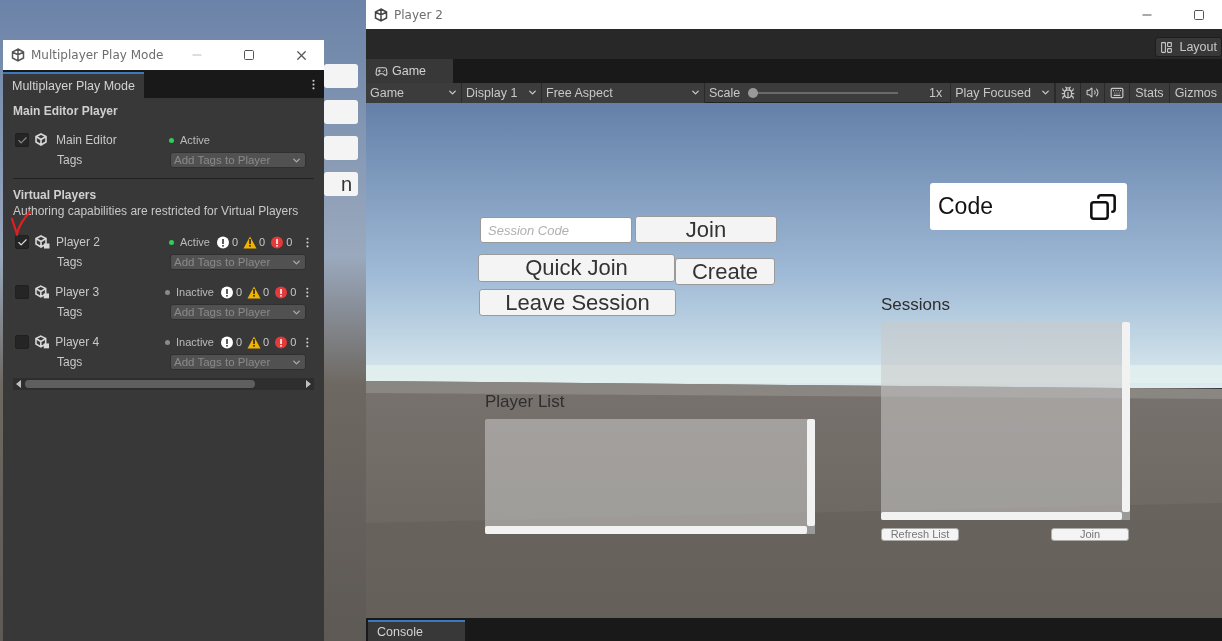  I want to click on stats-button: Stats, so click(1149, 92).